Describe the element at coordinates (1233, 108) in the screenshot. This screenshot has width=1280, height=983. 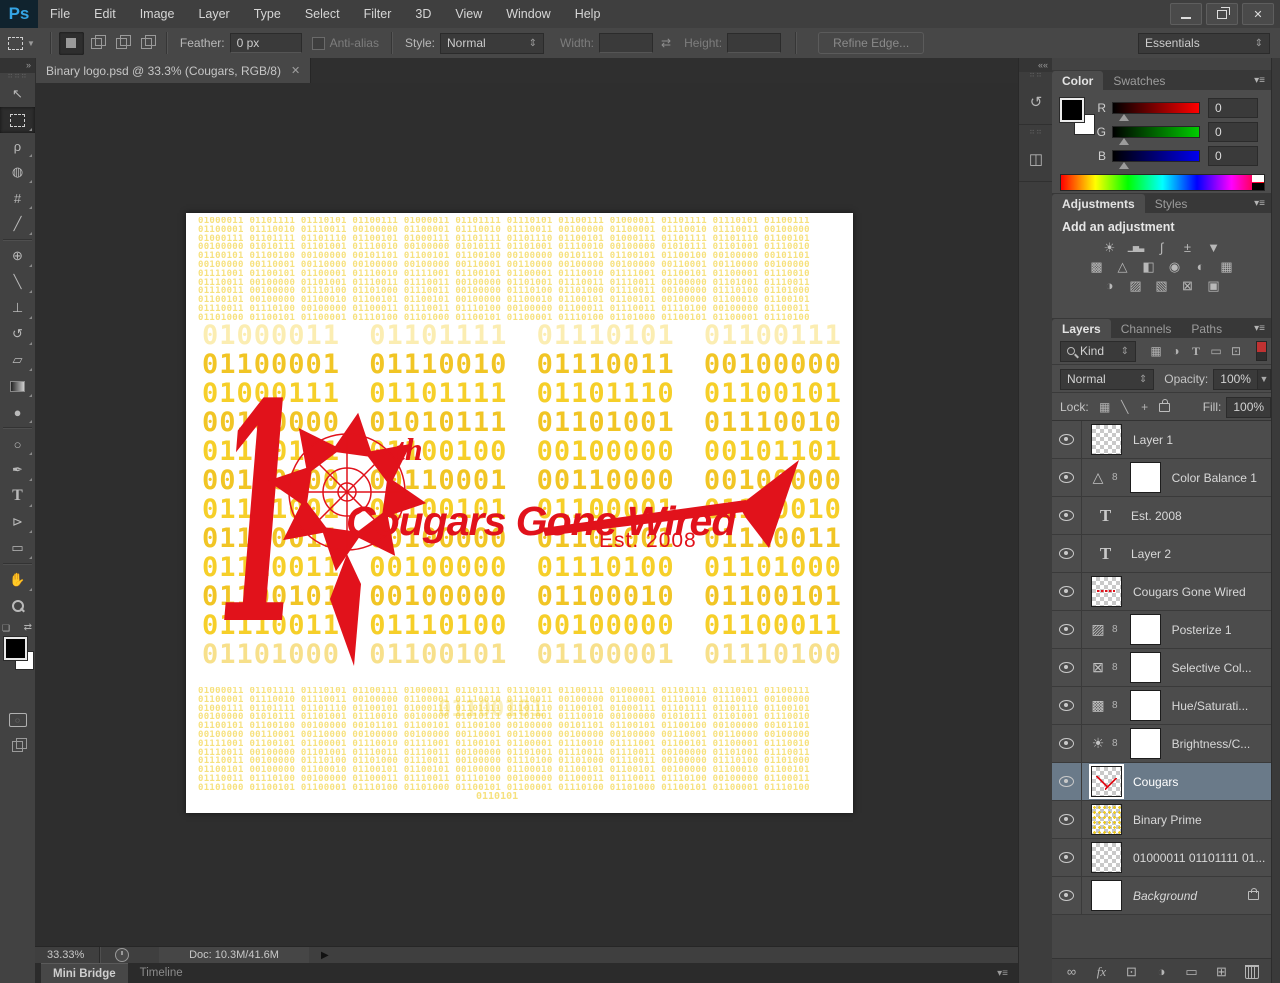
I see `red-value-input: 0` at that location.